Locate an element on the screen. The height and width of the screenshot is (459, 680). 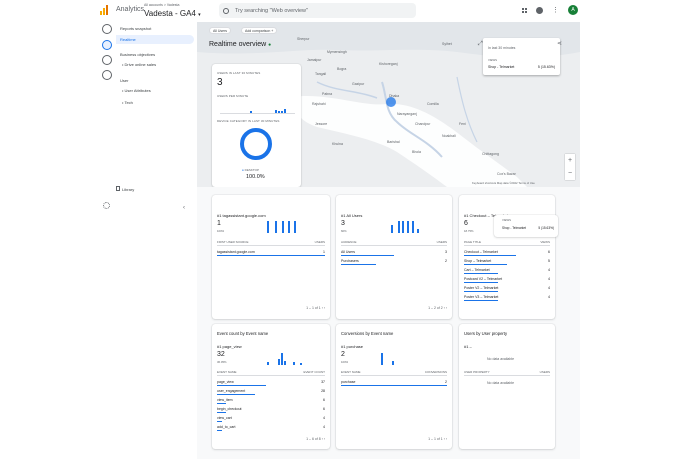
table-header: USER PROPERTY USERS is located at coordinates (507, 373).